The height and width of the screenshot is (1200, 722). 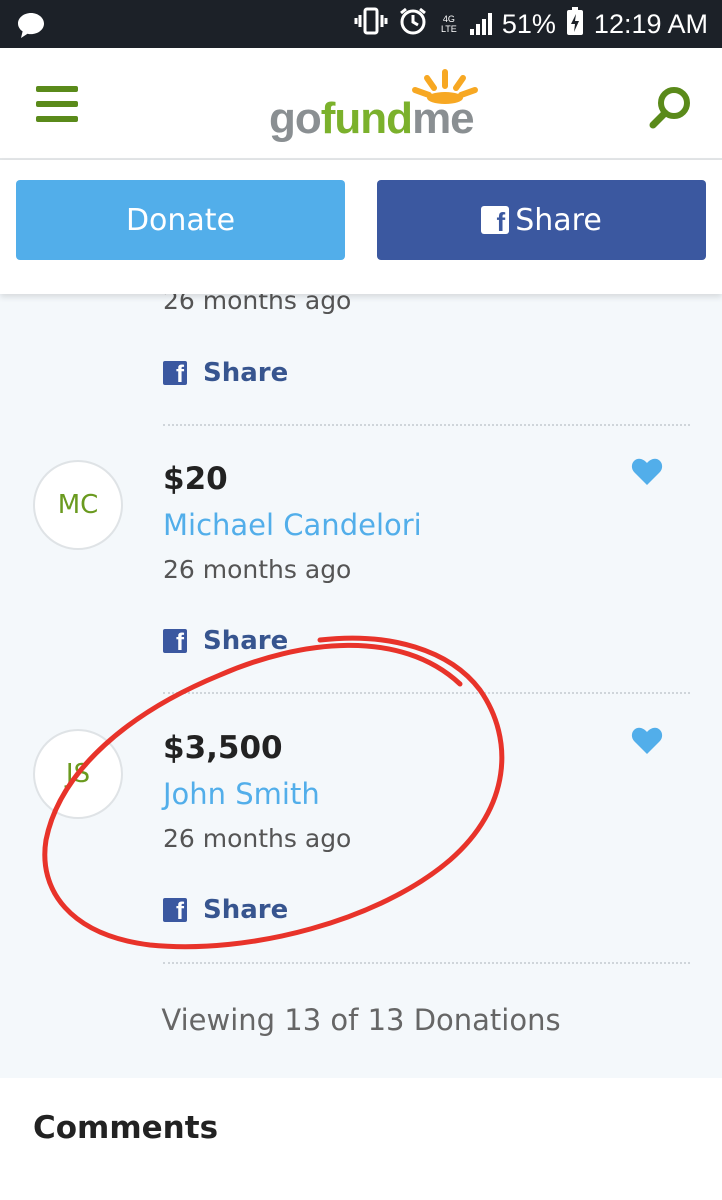 I want to click on status-bar: 4G LTE 51% 12:19 AM, so click(x=361, y=24).